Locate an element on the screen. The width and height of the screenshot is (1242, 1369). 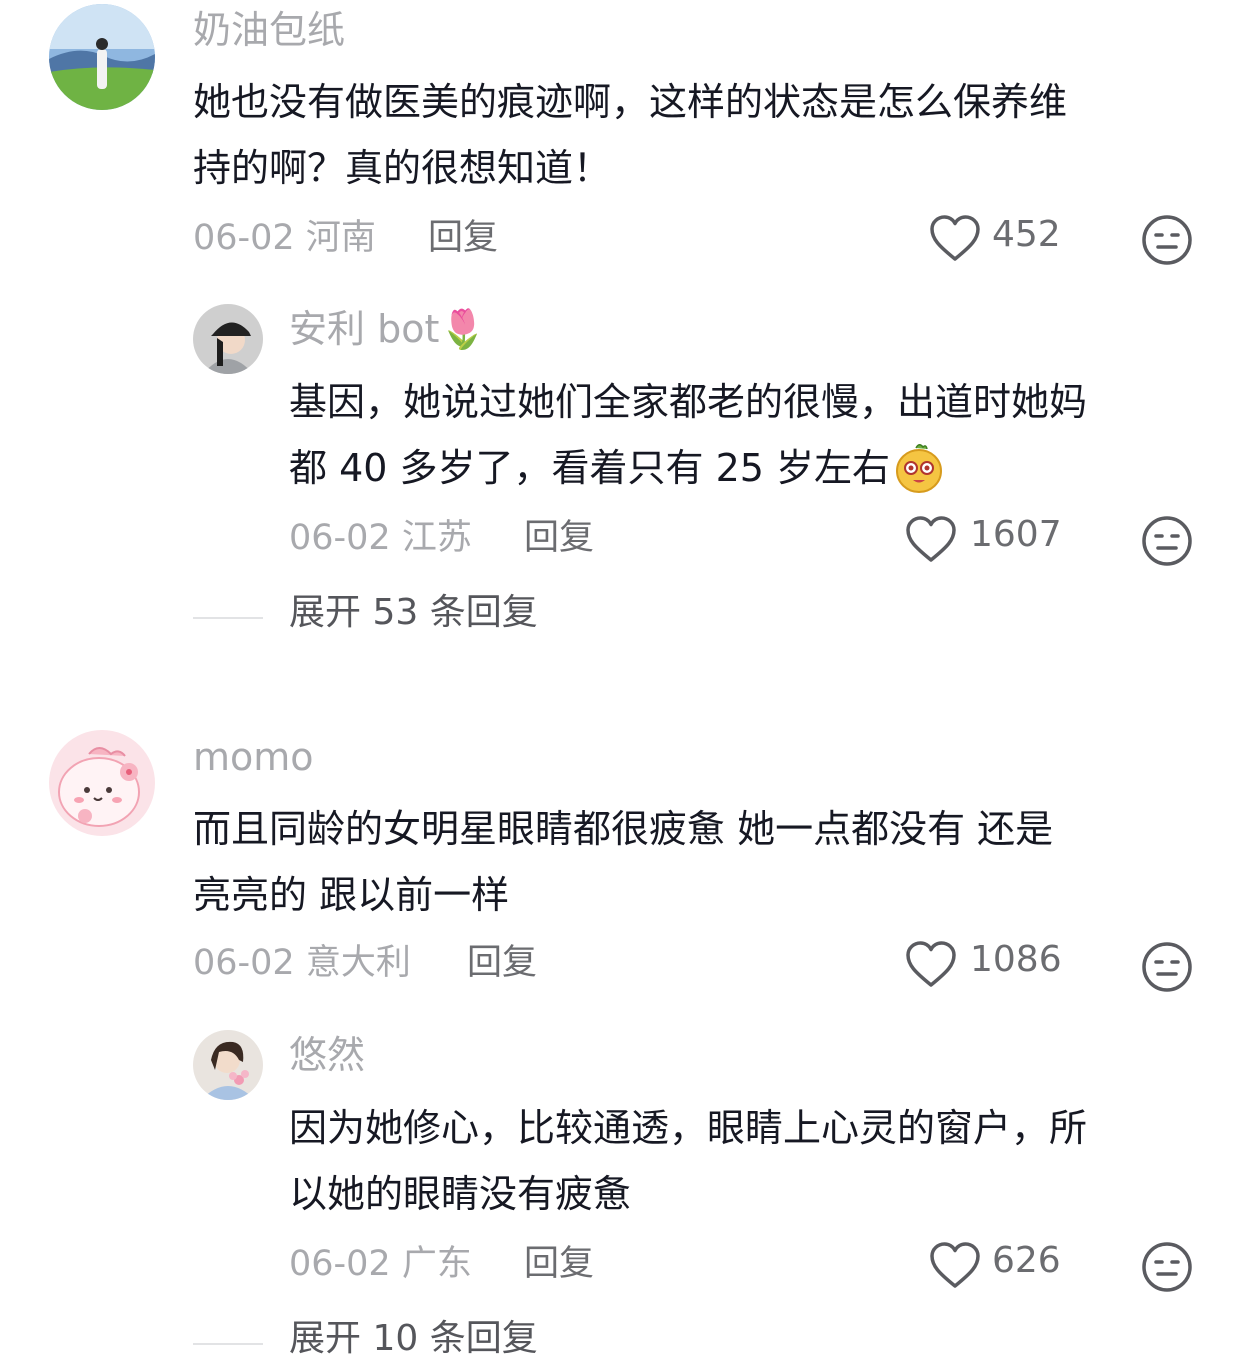
reply-text: 因为她修心，比较通透，眼睛上心灵的窗户，所 is located at coordinates (688, 1128).